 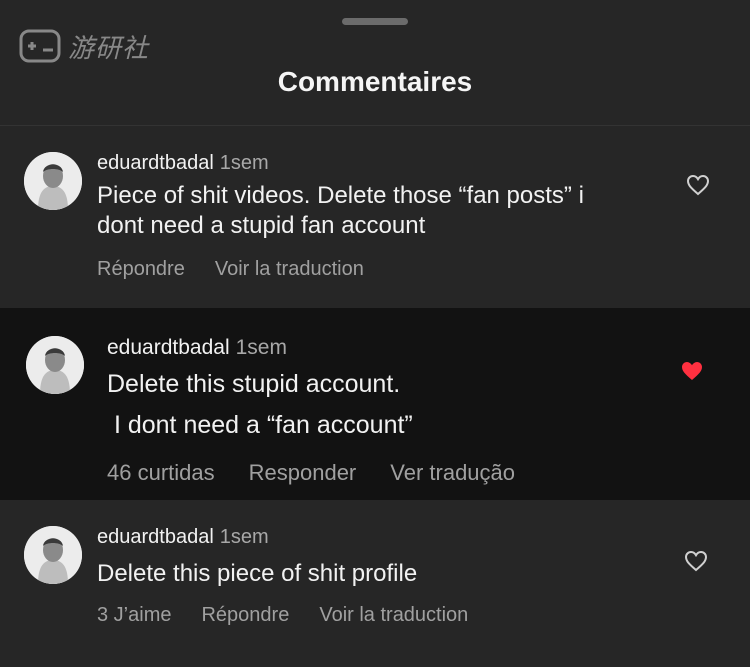 I want to click on comment-actions: 46 curtidas Responder Ver tradução, so click(x=311, y=473).